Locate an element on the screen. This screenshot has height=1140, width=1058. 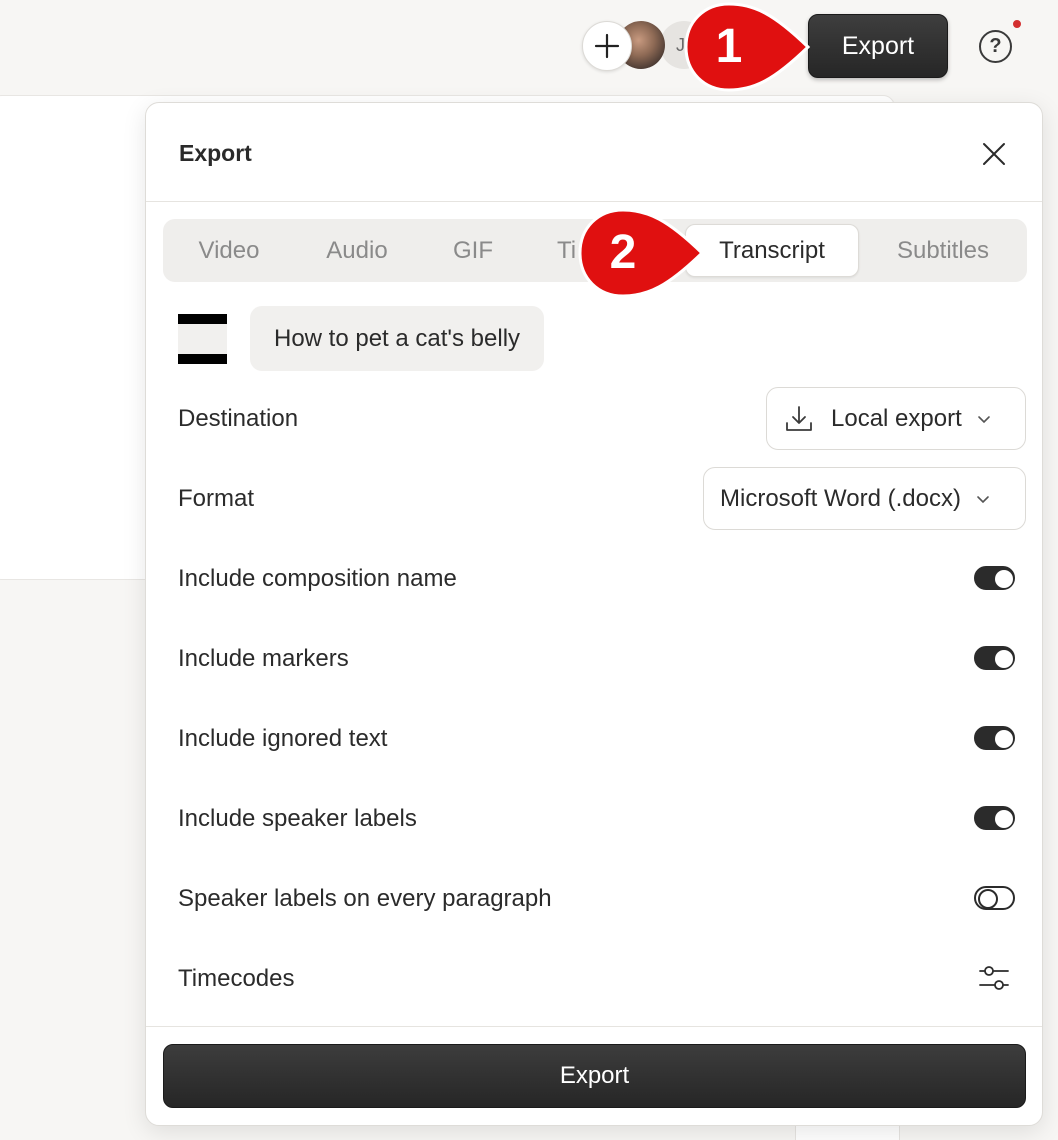
plus-icon is located at coordinates (607, 46).